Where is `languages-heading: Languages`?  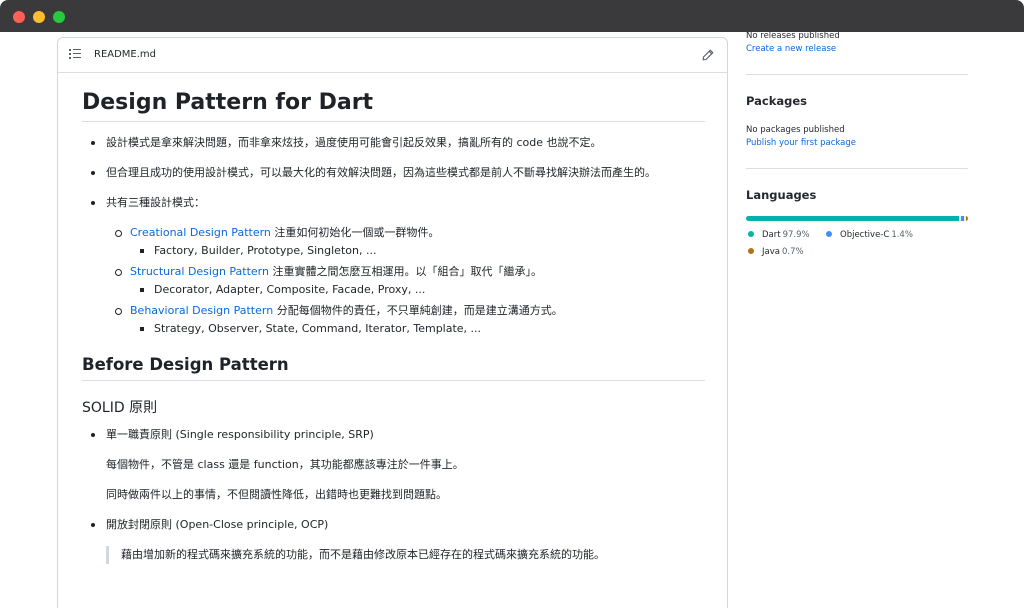 languages-heading: Languages is located at coordinates (781, 195).